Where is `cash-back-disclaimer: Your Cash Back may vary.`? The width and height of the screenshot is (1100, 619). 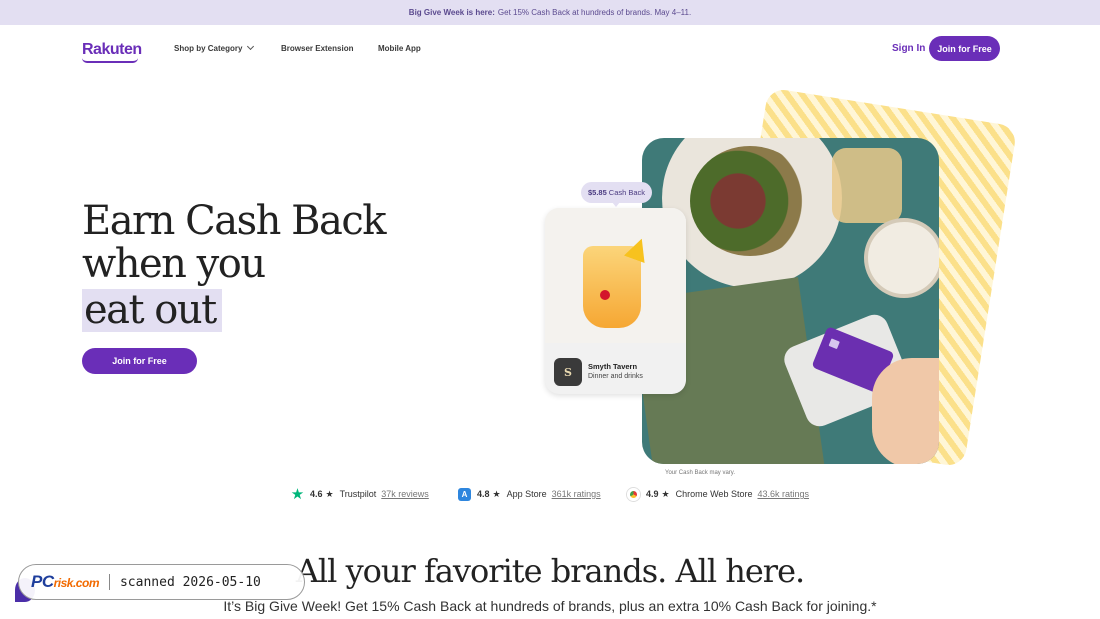
cash-back-disclaimer: Your Cash Back may vary. is located at coordinates (700, 473).